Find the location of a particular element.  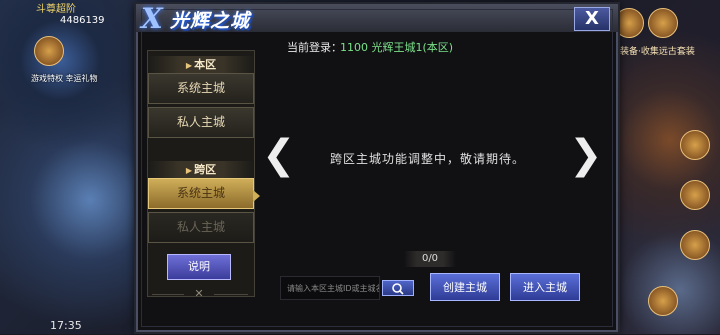

sidebar-item-local-private-city: 私人主城 is located at coordinates (201, 122).